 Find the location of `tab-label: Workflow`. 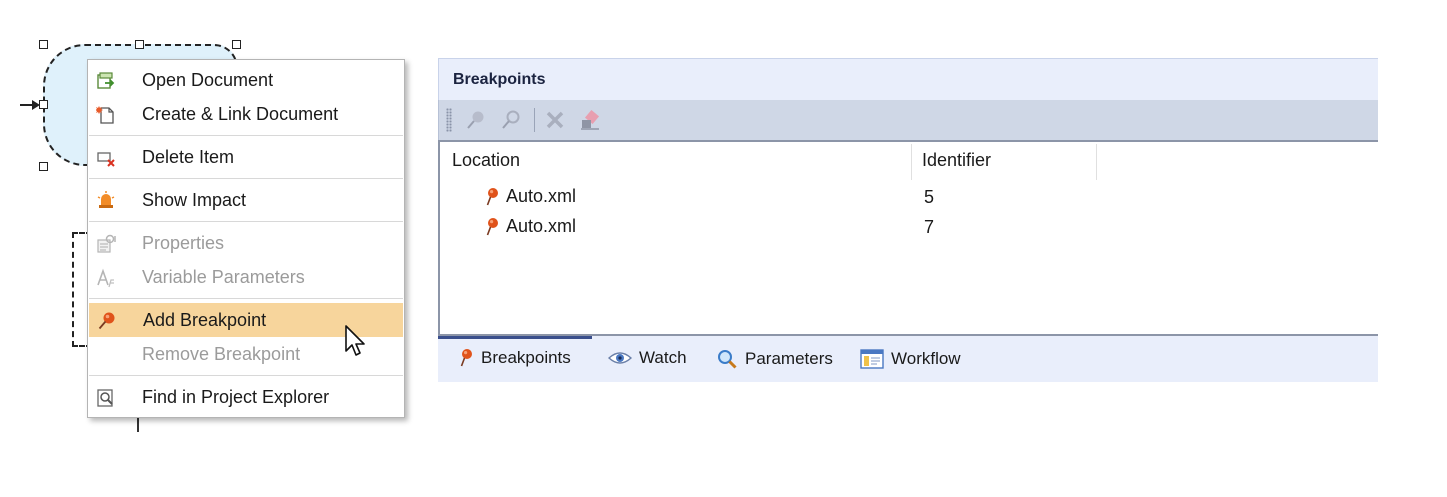

tab-label: Workflow is located at coordinates (926, 358).